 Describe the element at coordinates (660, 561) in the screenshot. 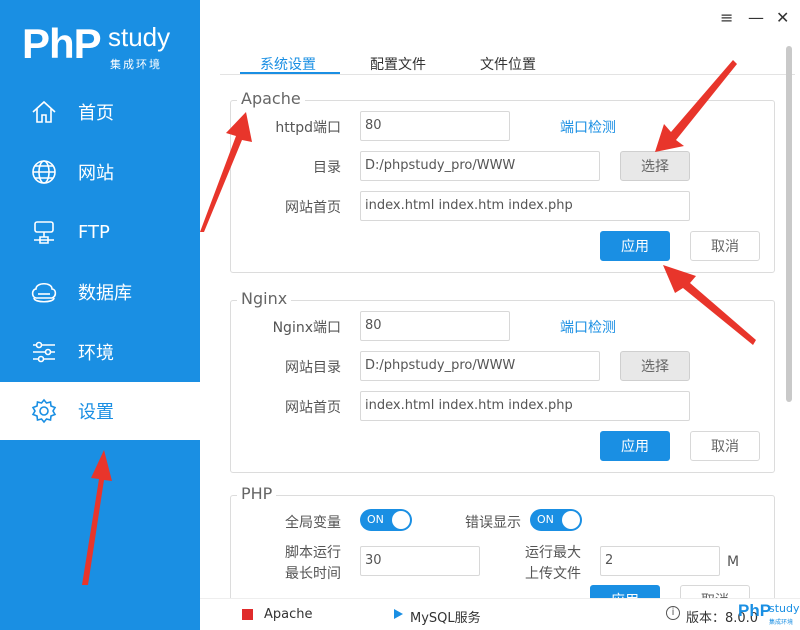

I see `max-upload-input: 2` at that location.